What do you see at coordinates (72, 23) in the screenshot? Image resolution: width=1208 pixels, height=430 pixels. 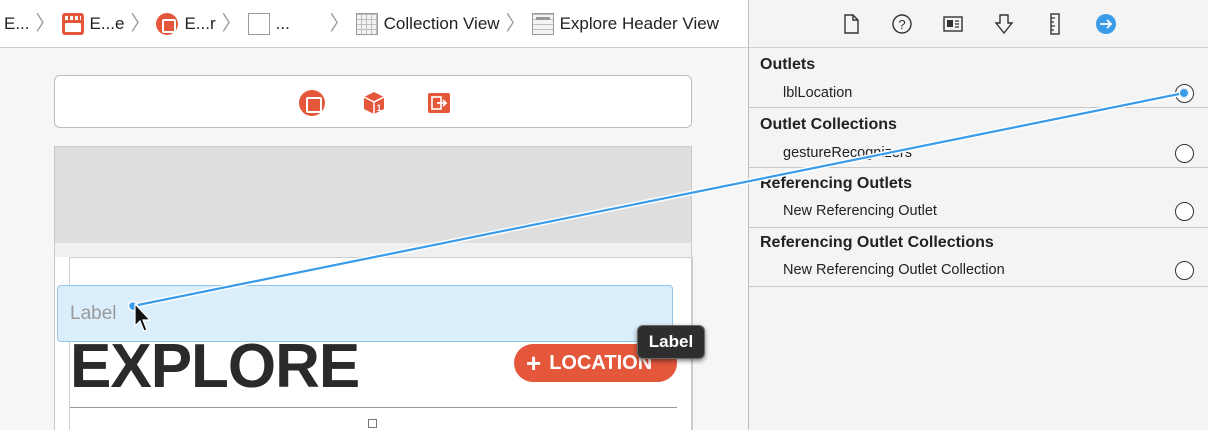 I see `storyboard-icon` at bounding box center [72, 23].